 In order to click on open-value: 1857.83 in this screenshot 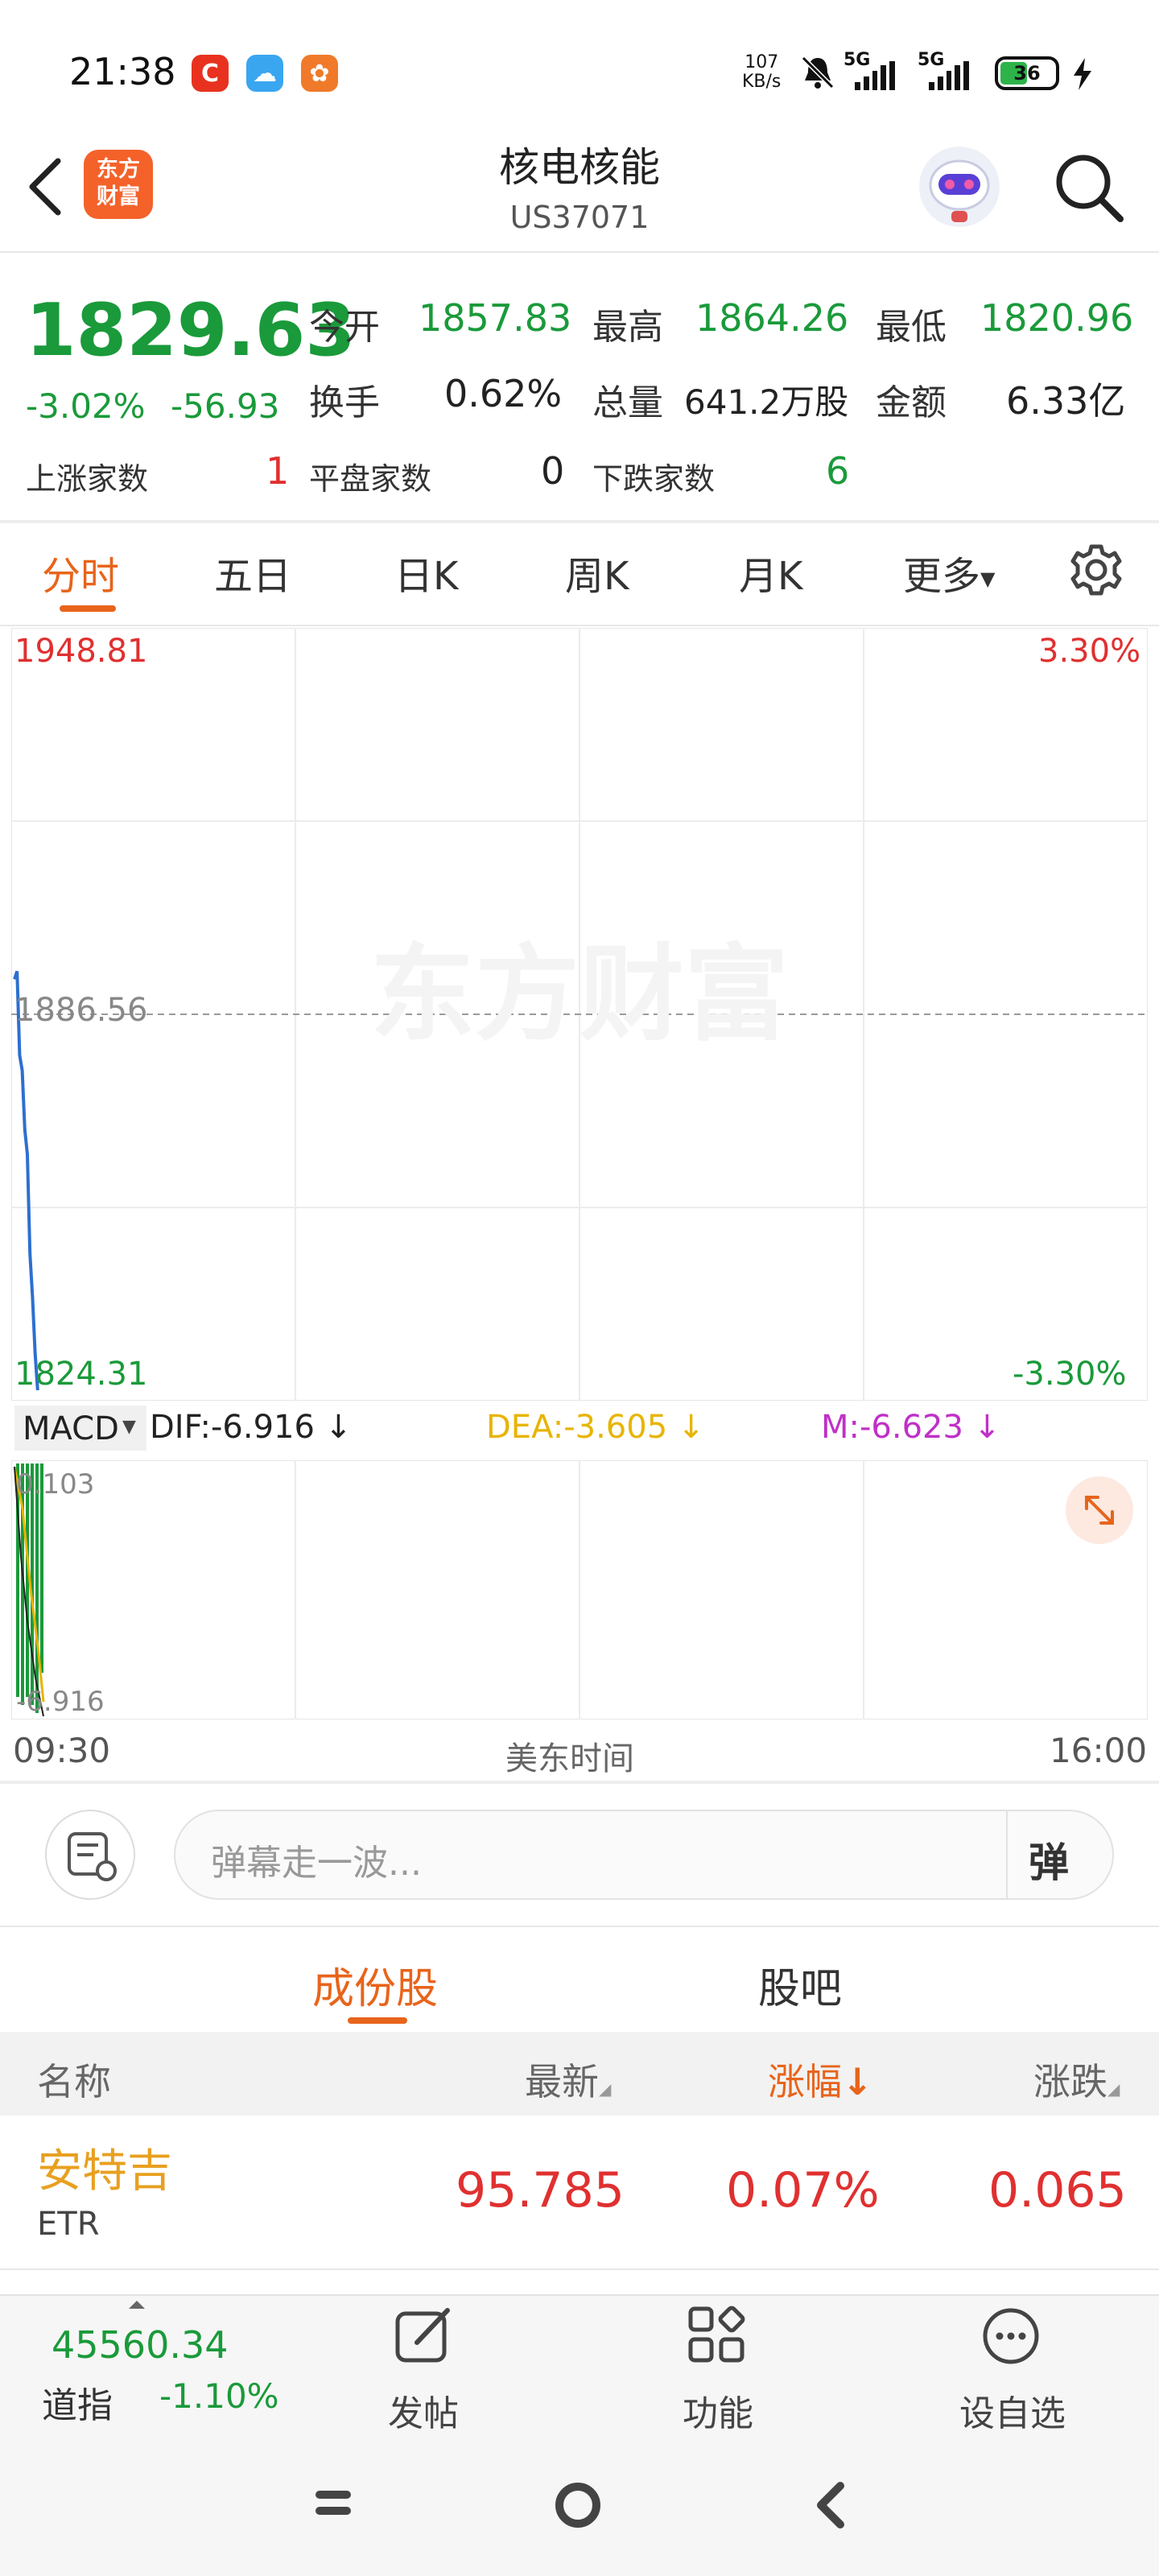, I will do `click(495, 318)`.